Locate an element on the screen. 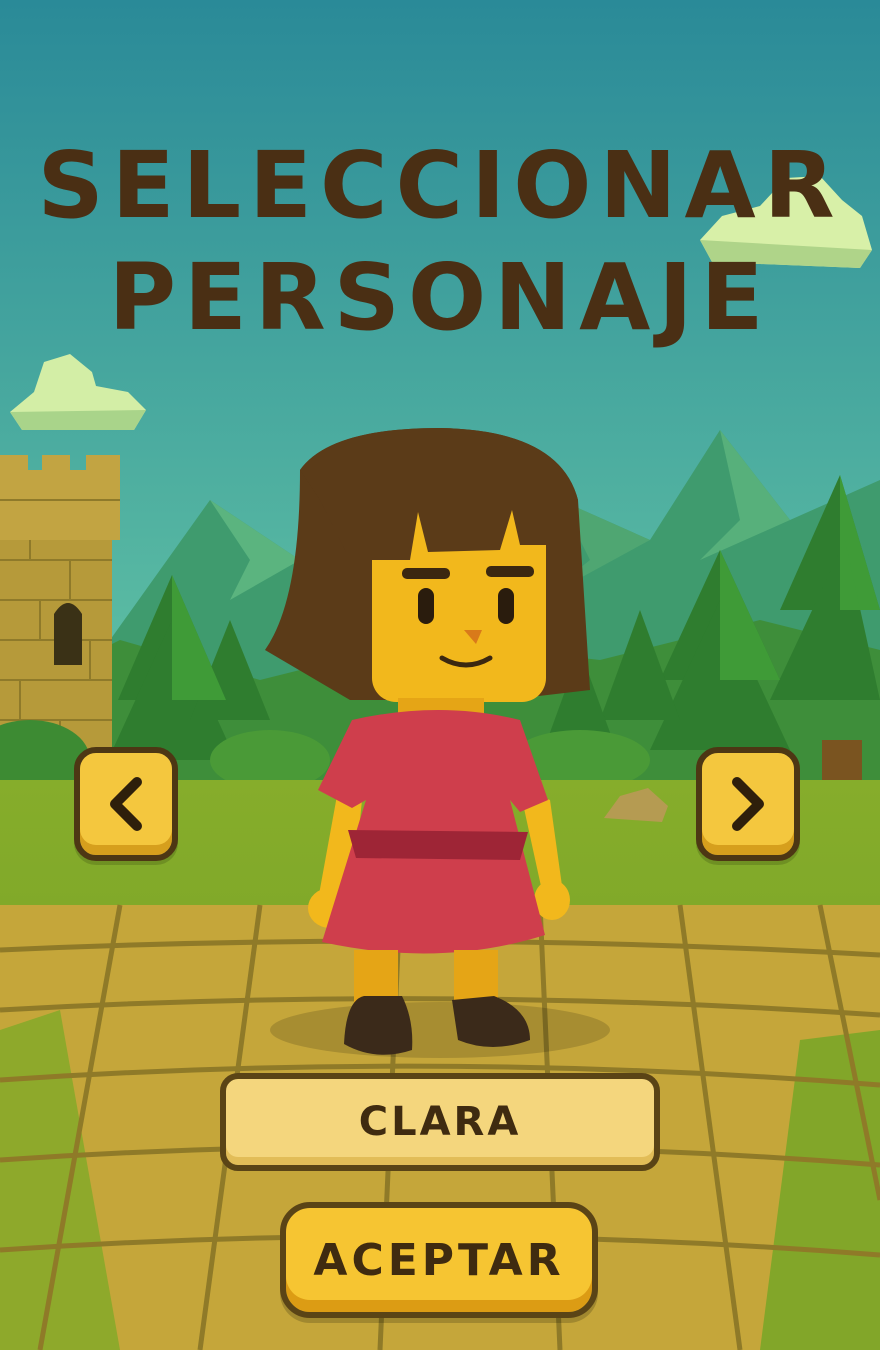  chevron-left-icon is located at coordinates (126, 804).